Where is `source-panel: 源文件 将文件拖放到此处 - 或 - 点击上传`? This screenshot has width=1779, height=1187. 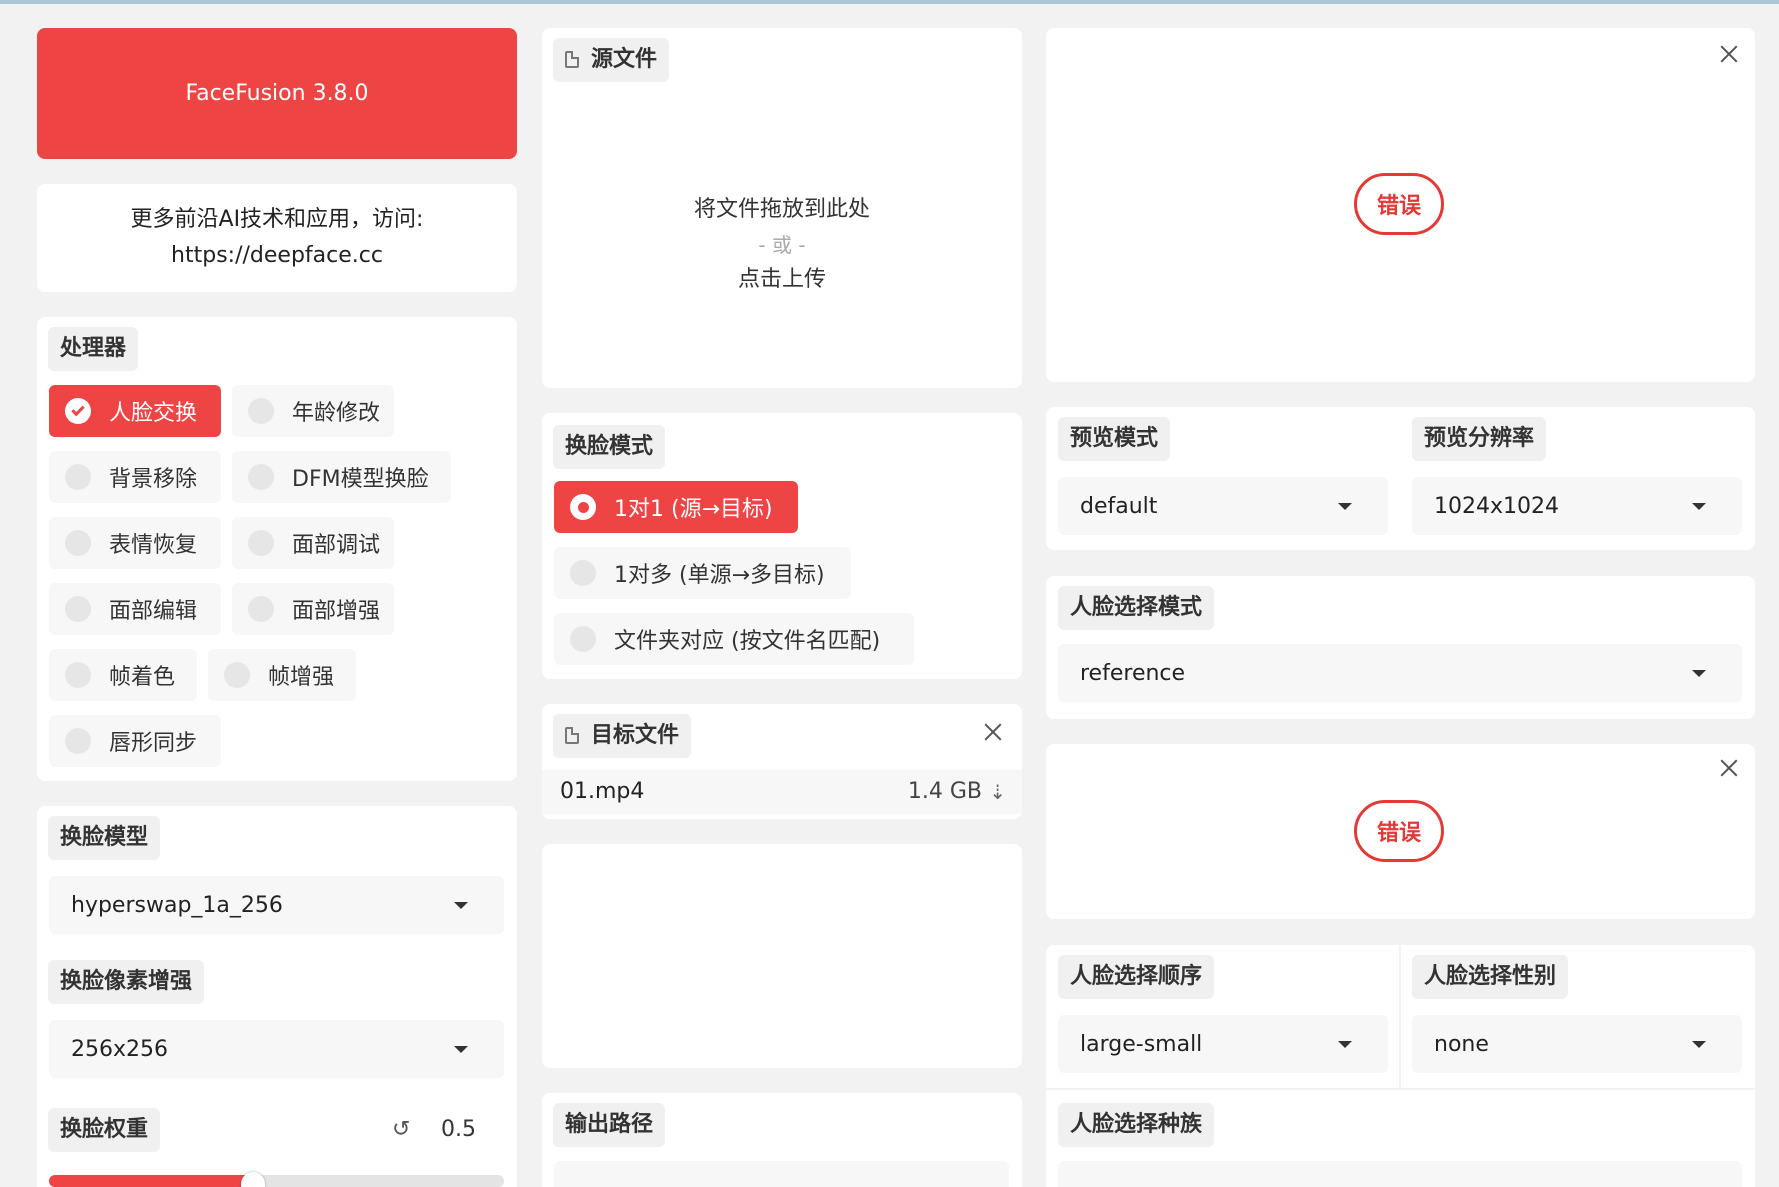 source-panel: 源文件 将文件拖放到此处 - 或 - 点击上传 is located at coordinates (782, 208).